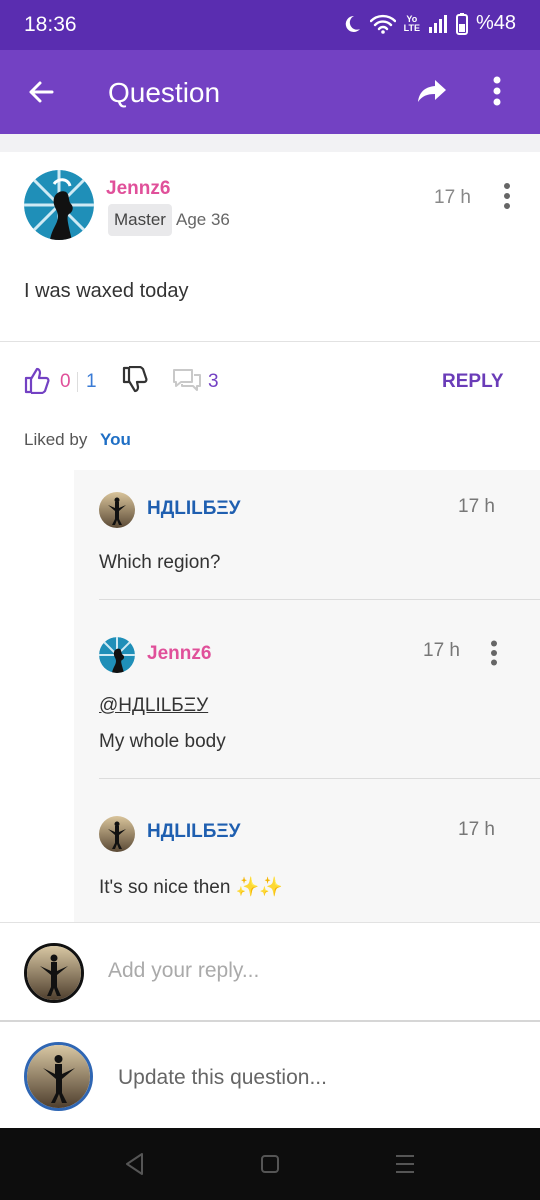  Describe the element at coordinates (138, 189) in the screenshot. I see `question-author: Jennz6` at that location.